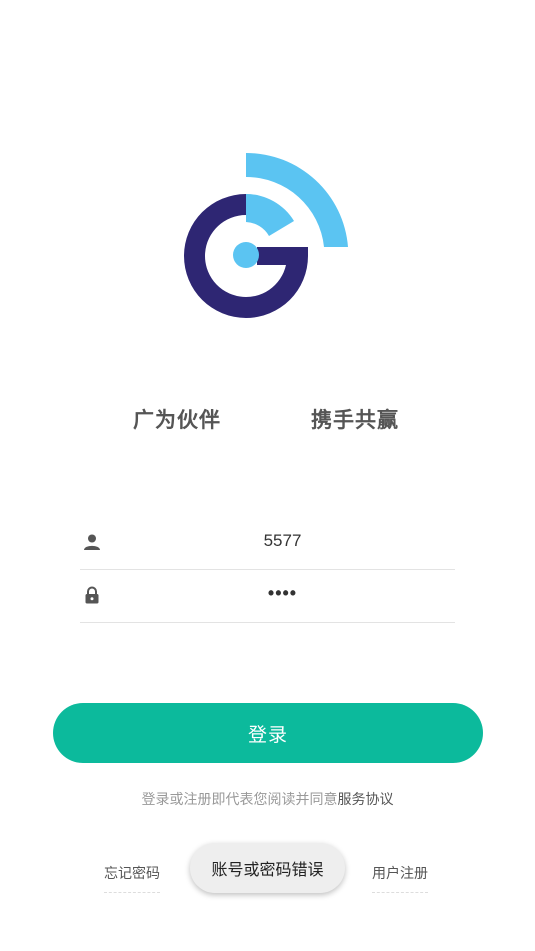 This screenshot has width=535, height=951. Describe the element at coordinates (400, 878) in the screenshot. I see `register-link: 用户注册` at that location.